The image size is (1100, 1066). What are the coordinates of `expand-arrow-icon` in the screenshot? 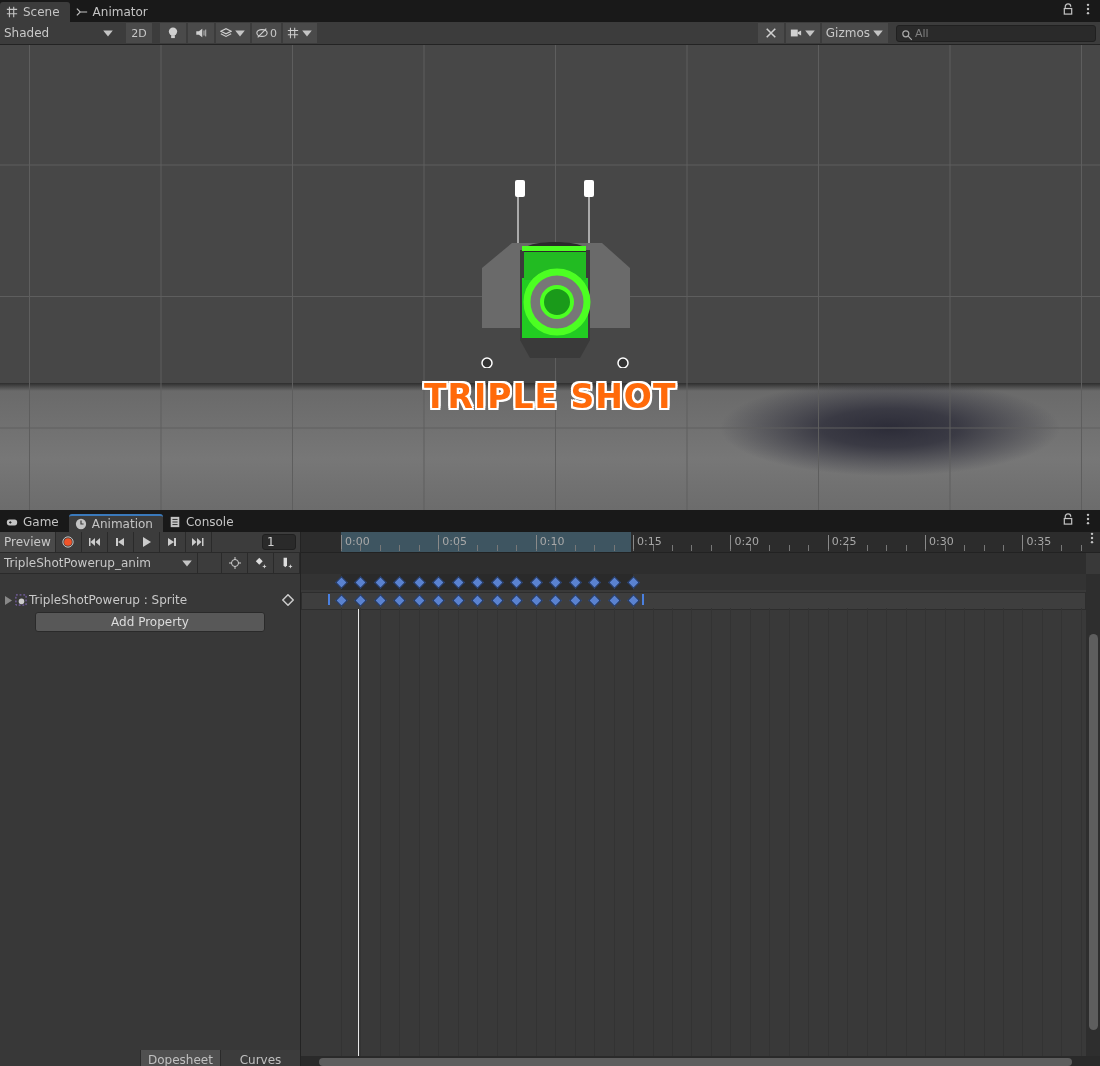 It's located at (8, 600).